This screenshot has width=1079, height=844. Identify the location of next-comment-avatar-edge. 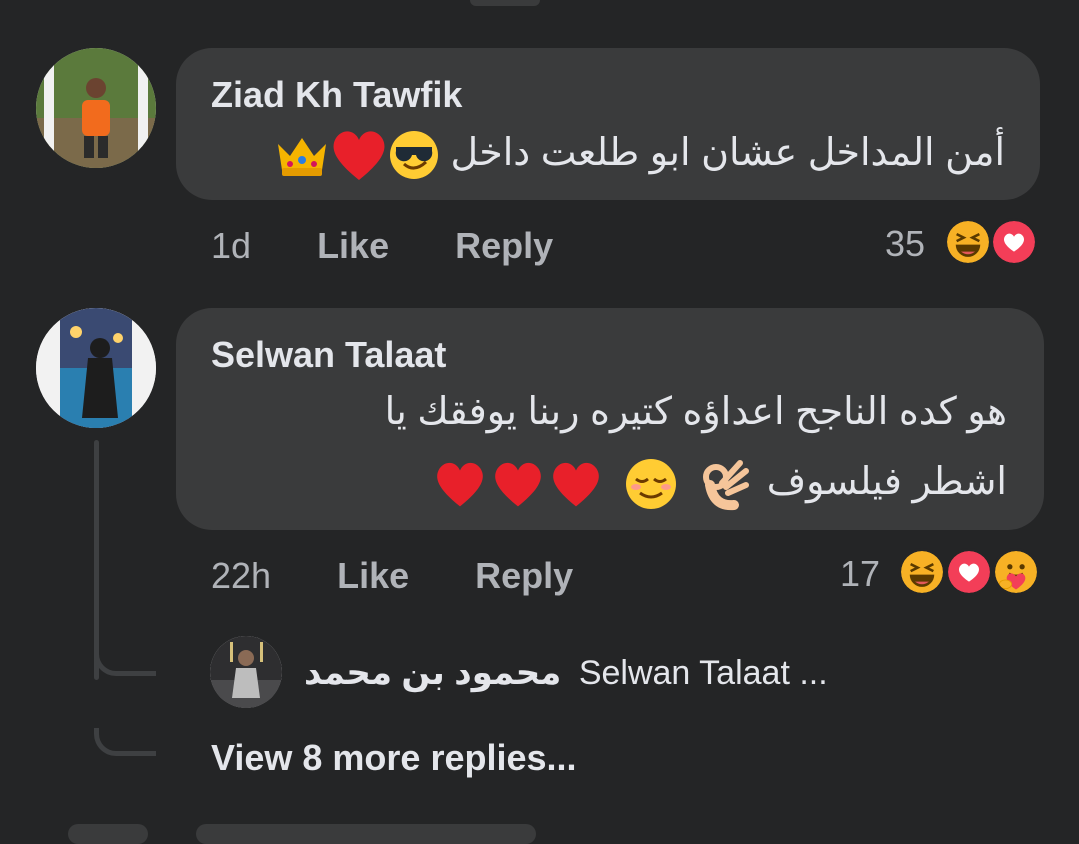
(108, 834).